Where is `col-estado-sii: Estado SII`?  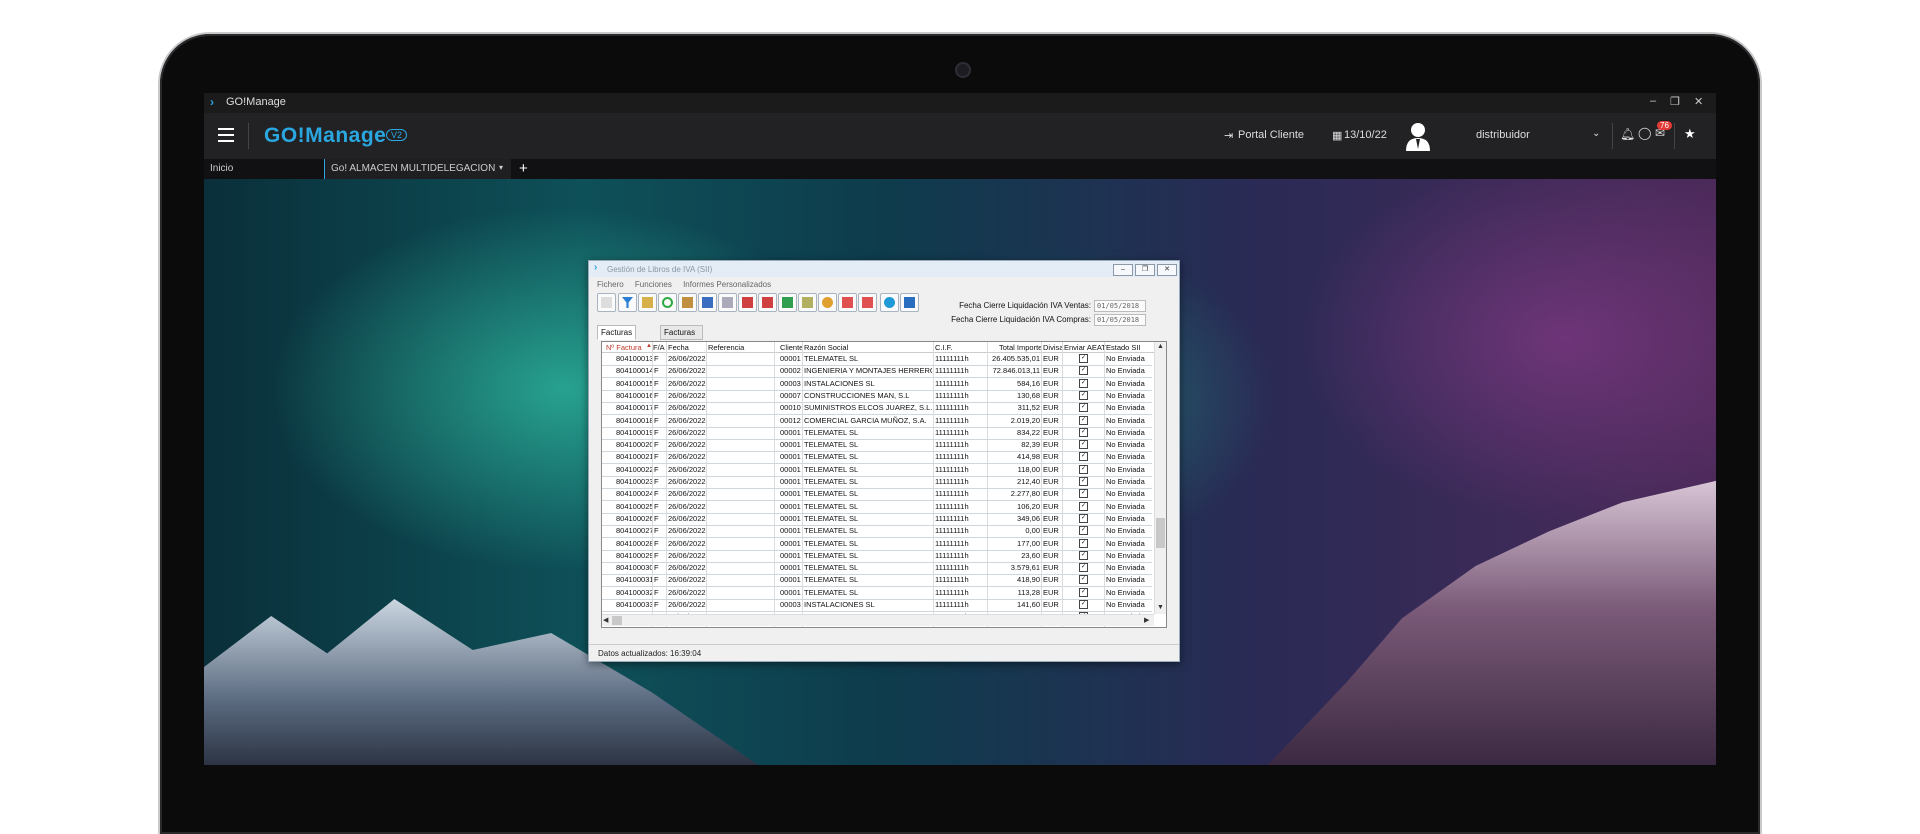
col-estado-sii: Estado SII is located at coordinates (1123, 347).